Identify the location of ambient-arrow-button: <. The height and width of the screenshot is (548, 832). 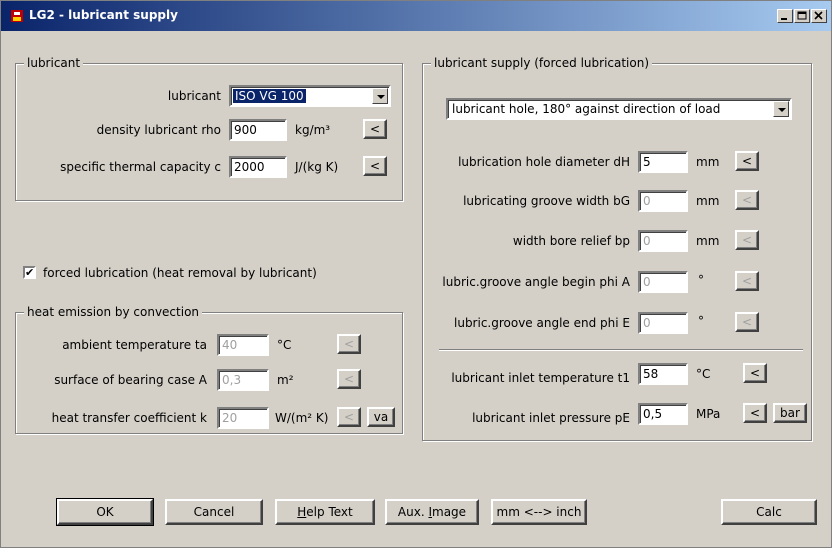
(349, 344).